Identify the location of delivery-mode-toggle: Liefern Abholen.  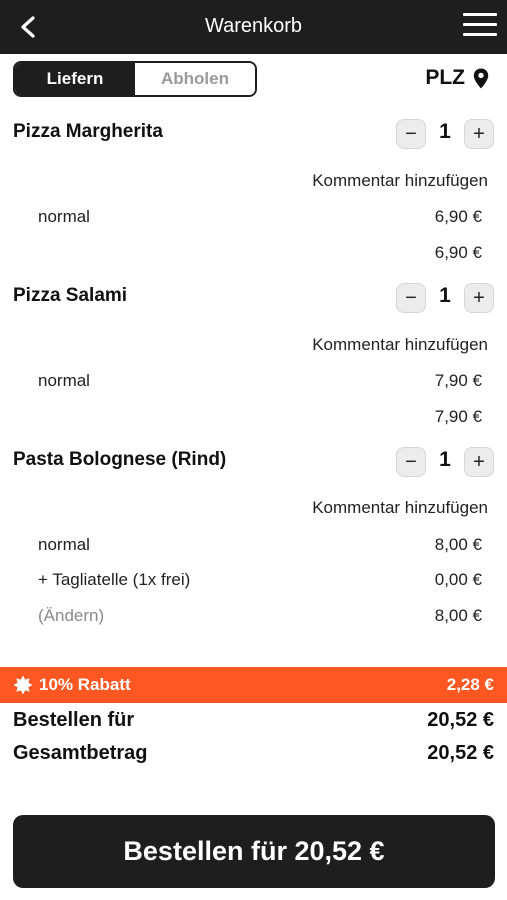
(135, 79).